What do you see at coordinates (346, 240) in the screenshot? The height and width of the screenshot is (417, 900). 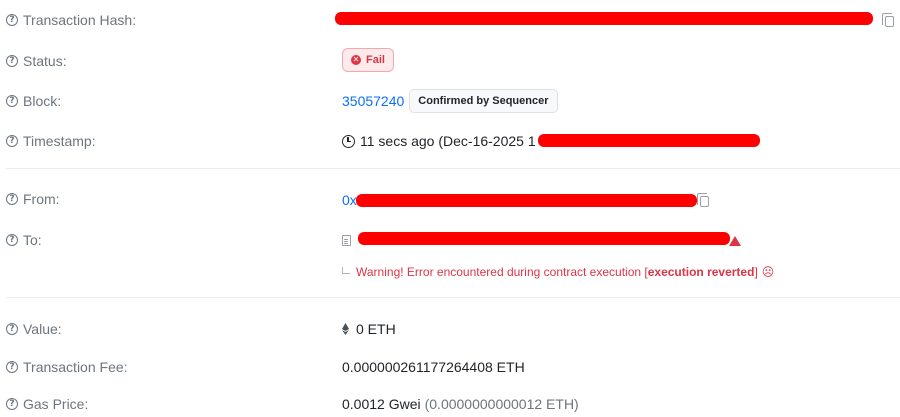 I see `contract-document-icon` at bounding box center [346, 240].